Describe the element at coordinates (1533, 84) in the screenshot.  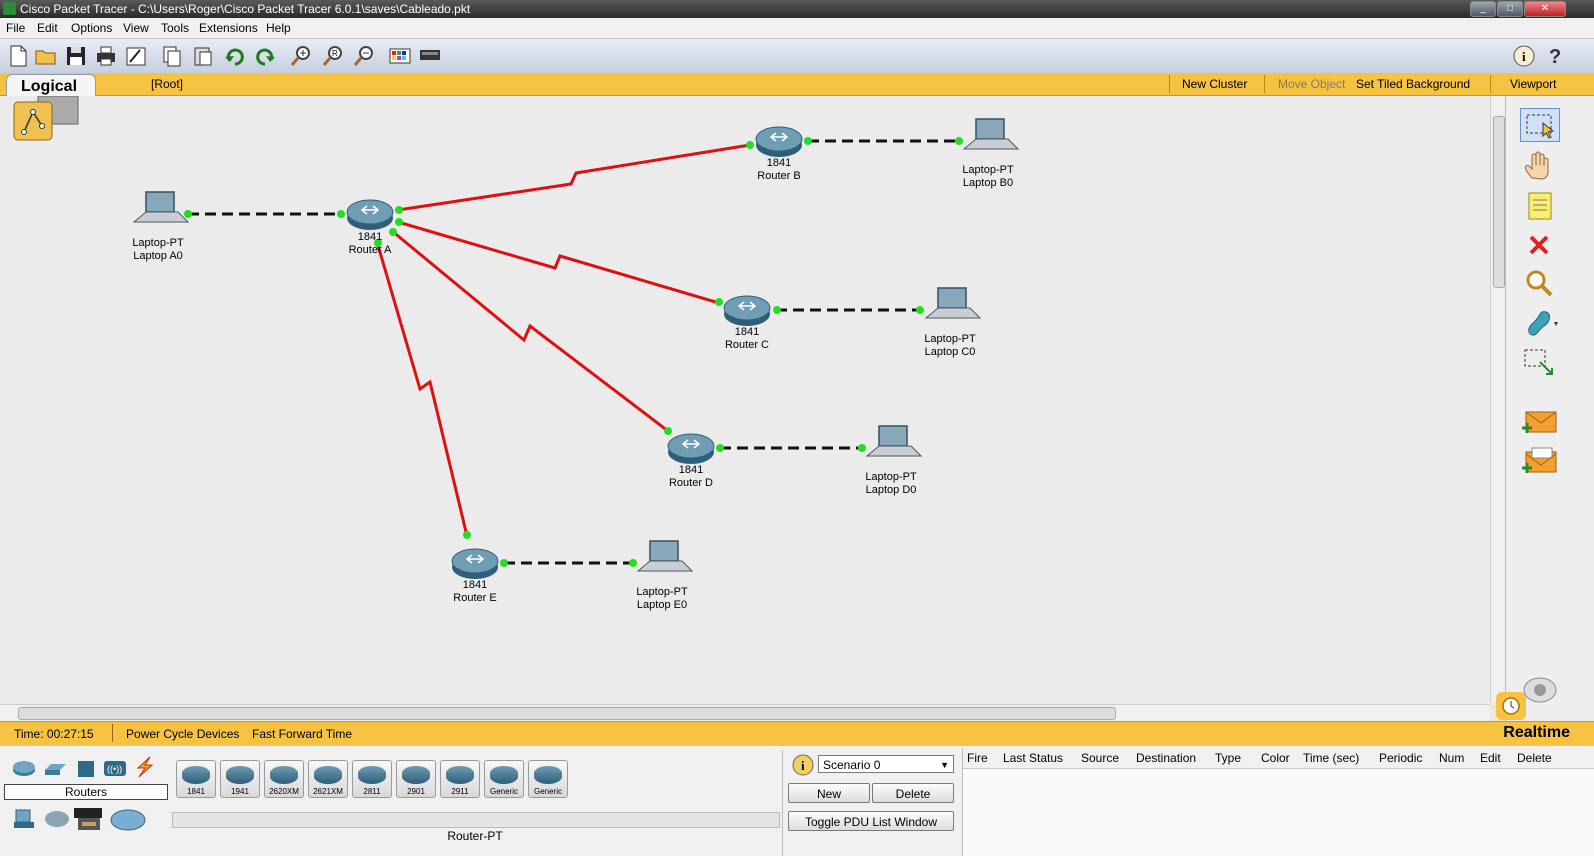
I see `viewport-button: Viewport` at that location.